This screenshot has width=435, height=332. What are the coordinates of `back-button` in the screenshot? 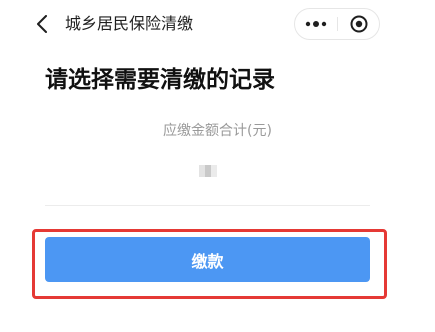 It's located at (42, 24).